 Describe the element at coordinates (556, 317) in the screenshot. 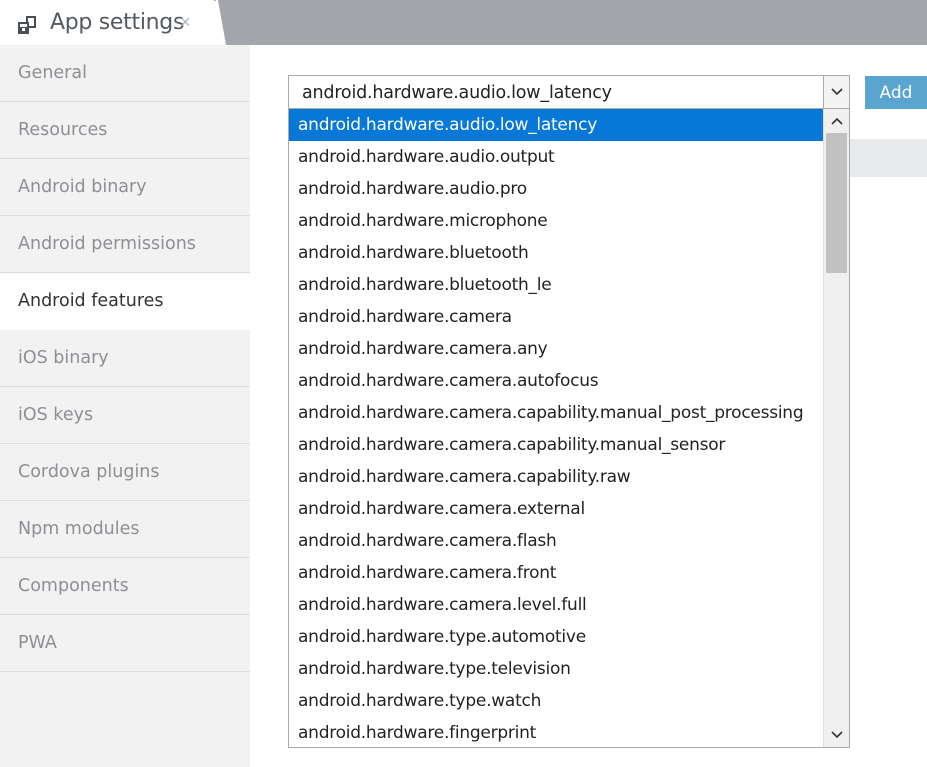

I see `dropdown-option: android.hardware.camera` at that location.